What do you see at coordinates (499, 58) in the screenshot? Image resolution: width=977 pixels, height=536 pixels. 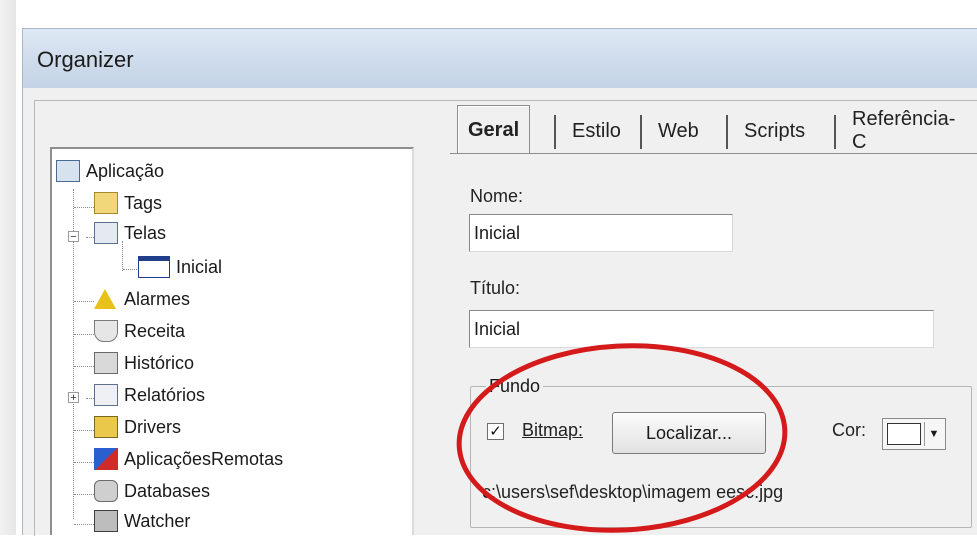 I see `title-bar: Organizer` at bounding box center [499, 58].